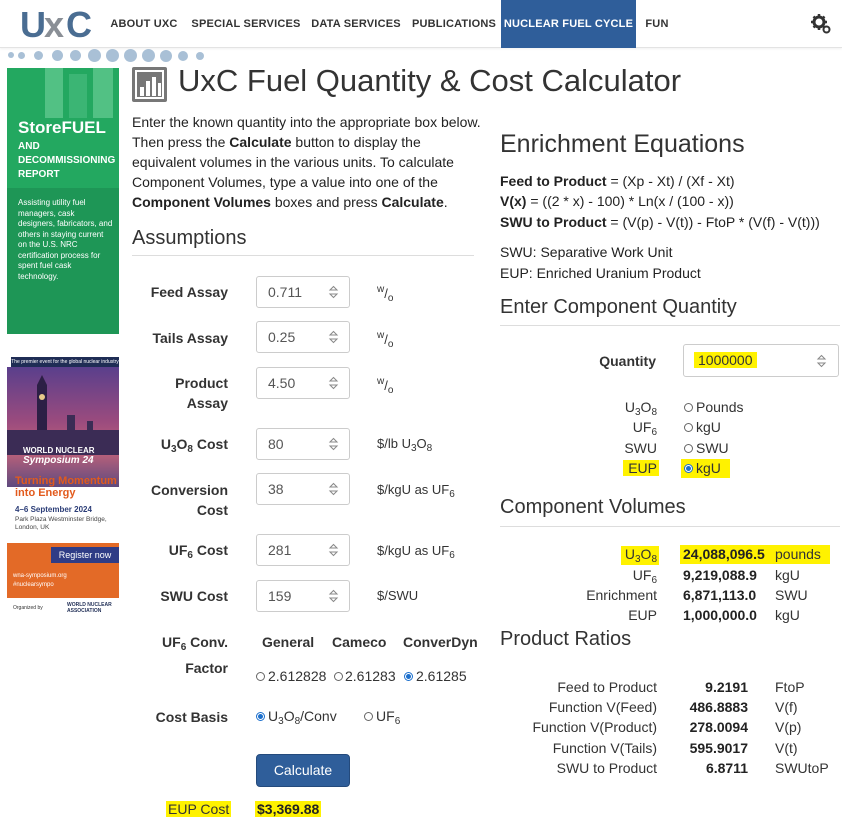  Describe the element at coordinates (53, 509) in the screenshot. I see `ad-wns-dates: 4–6 September 2024` at that location.